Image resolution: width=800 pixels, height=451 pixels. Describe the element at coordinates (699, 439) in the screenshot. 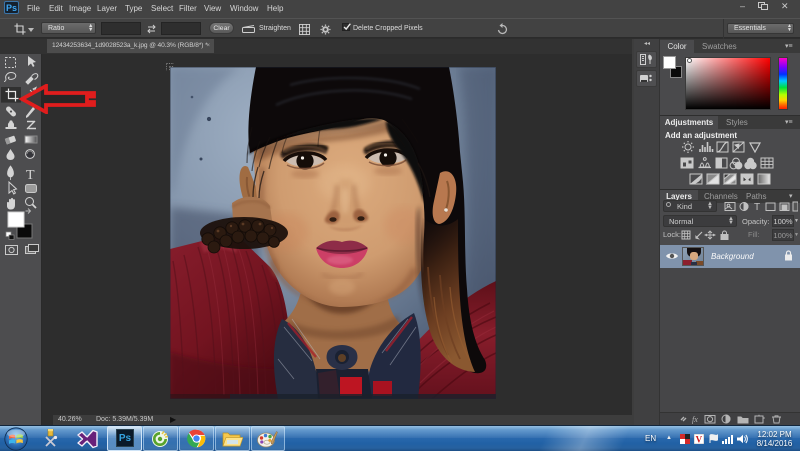

I see `svg-text: V` at that location.